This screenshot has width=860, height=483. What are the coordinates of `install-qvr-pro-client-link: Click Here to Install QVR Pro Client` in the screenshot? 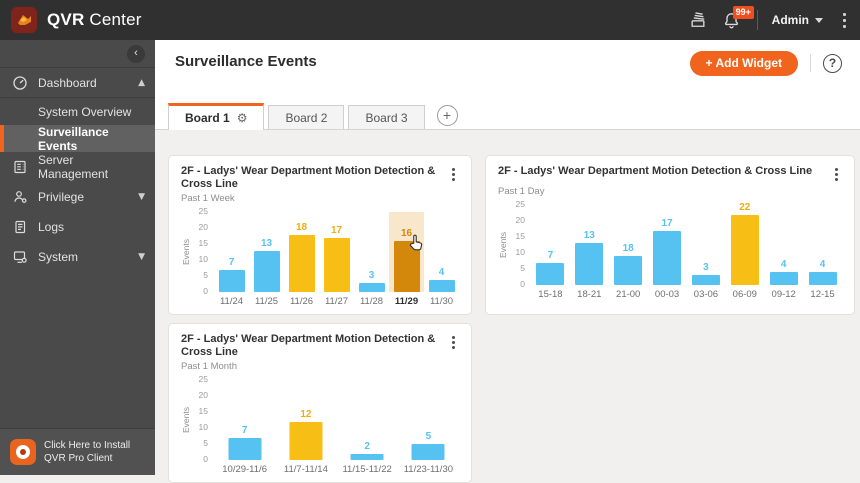 It's located at (77, 451).